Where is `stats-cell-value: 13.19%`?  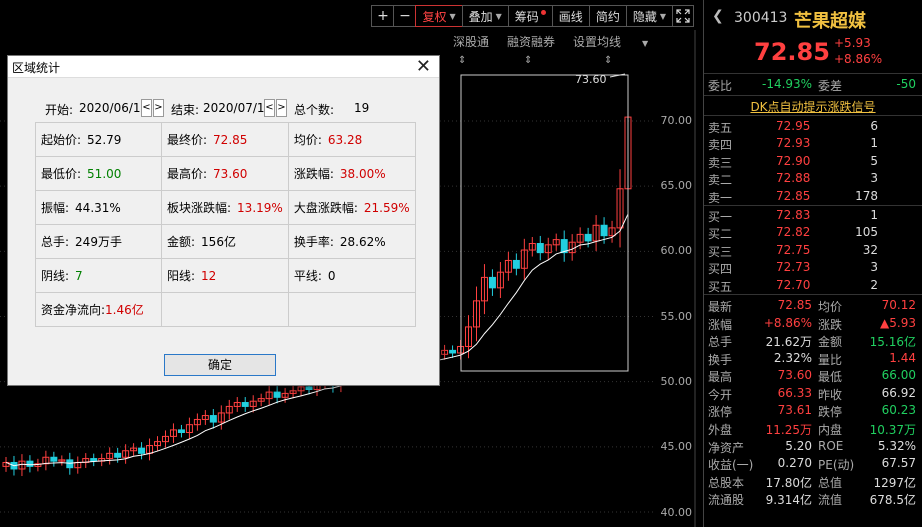 stats-cell-value: 13.19% is located at coordinates (260, 208).